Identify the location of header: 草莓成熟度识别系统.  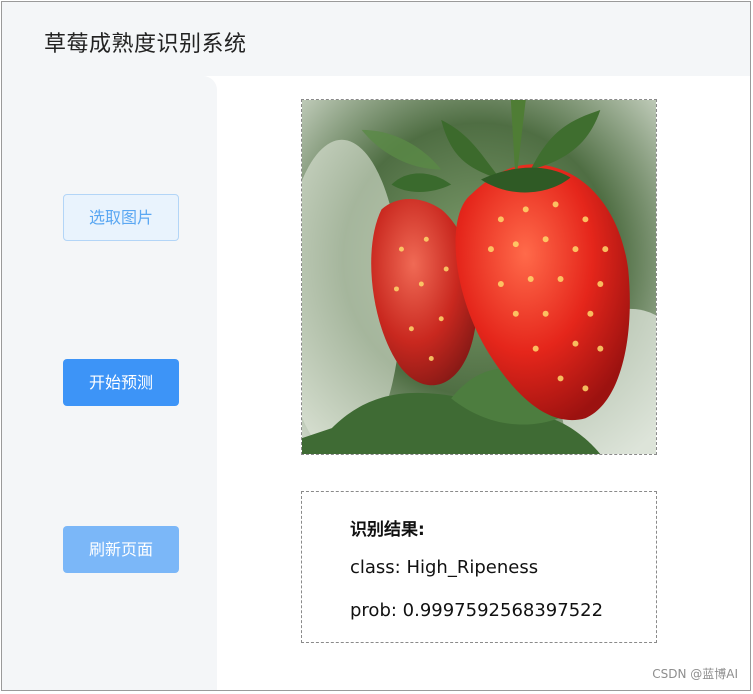
(376, 39).